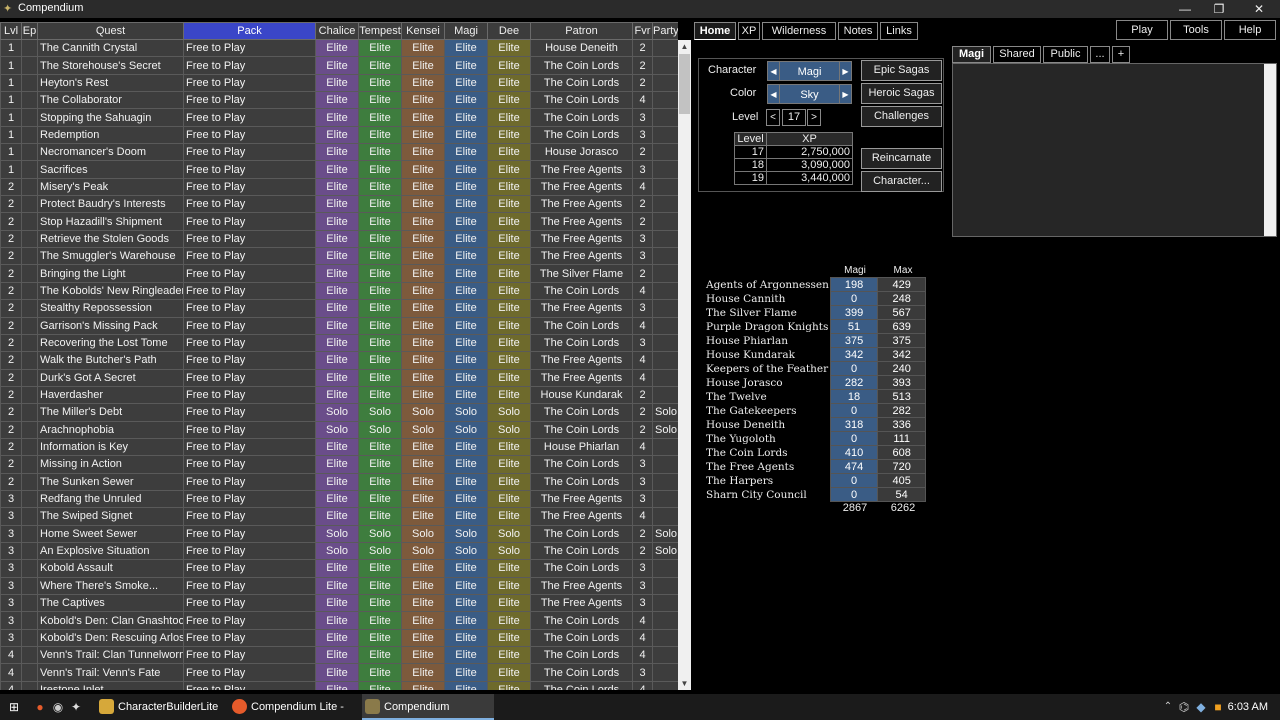 The image size is (1280, 720). Describe the element at coordinates (110, 31) in the screenshot. I see `col-header-quest: Quest` at that location.